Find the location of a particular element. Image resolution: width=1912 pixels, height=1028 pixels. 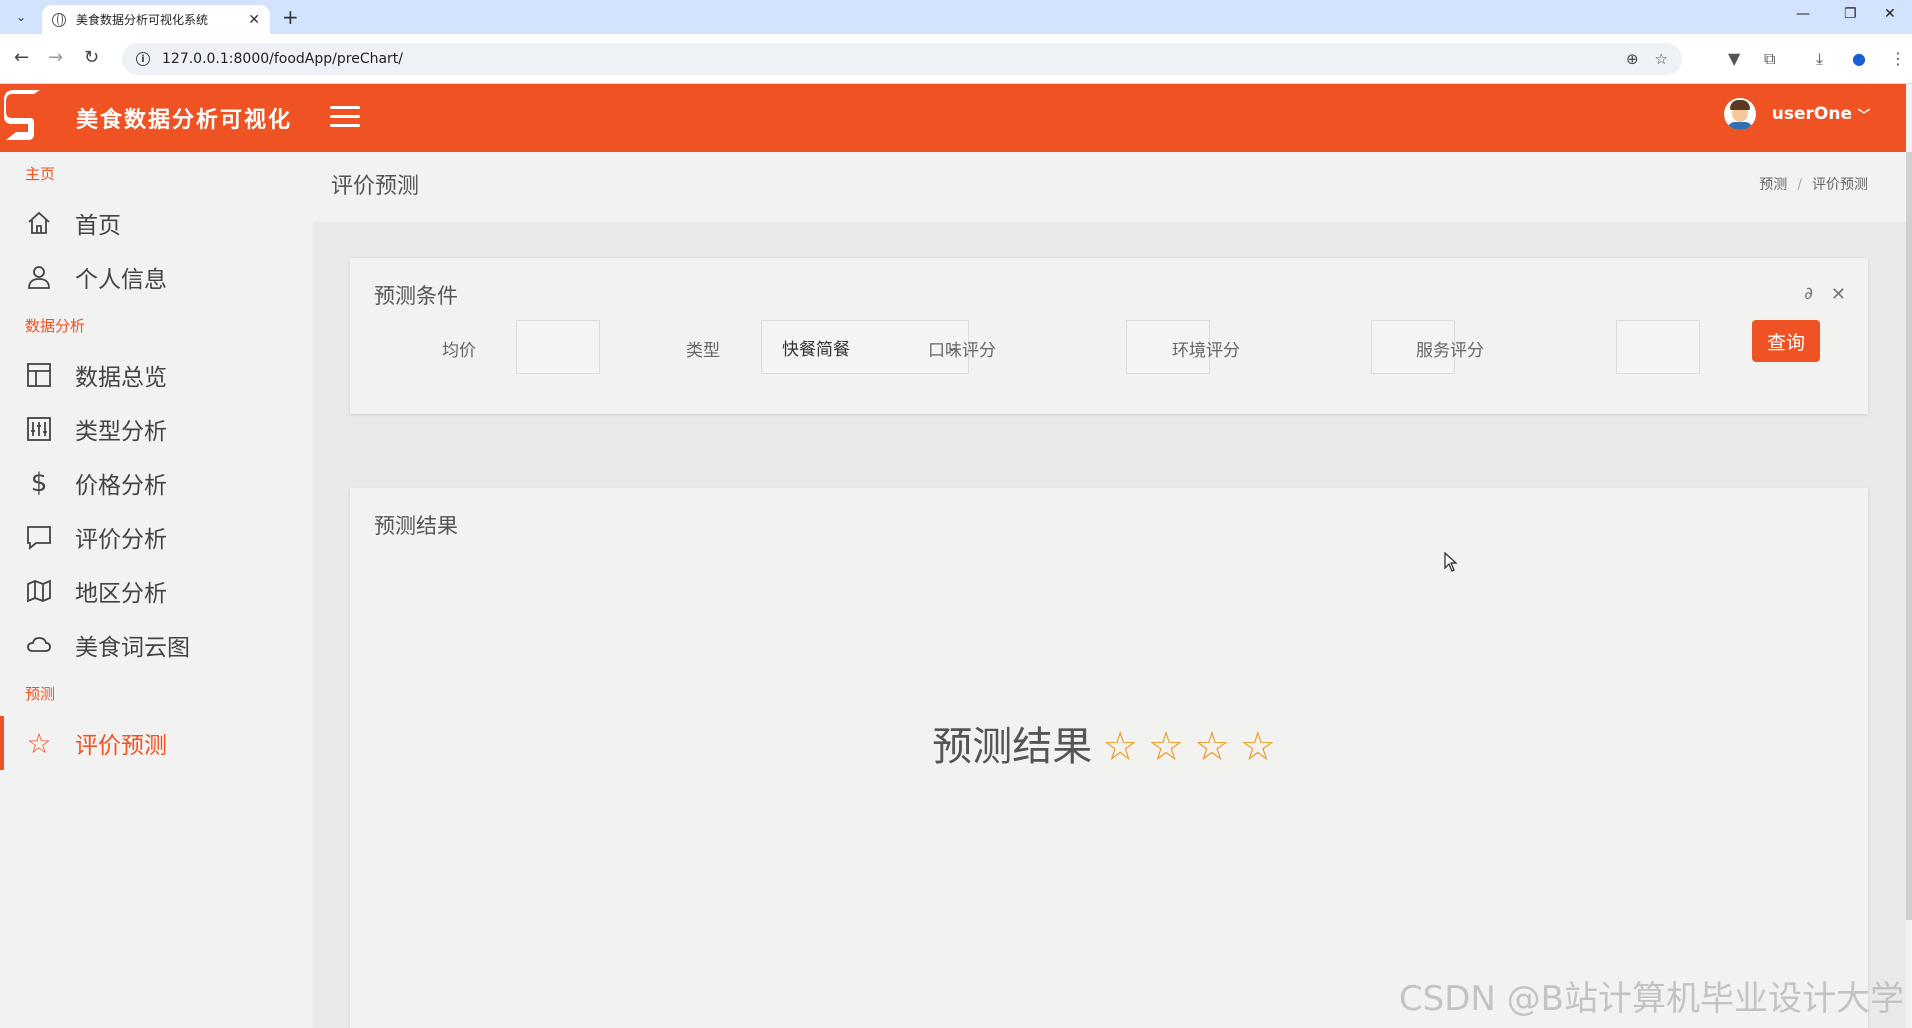

sidebar-item-label: 个人信息 is located at coordinates (121, 280).